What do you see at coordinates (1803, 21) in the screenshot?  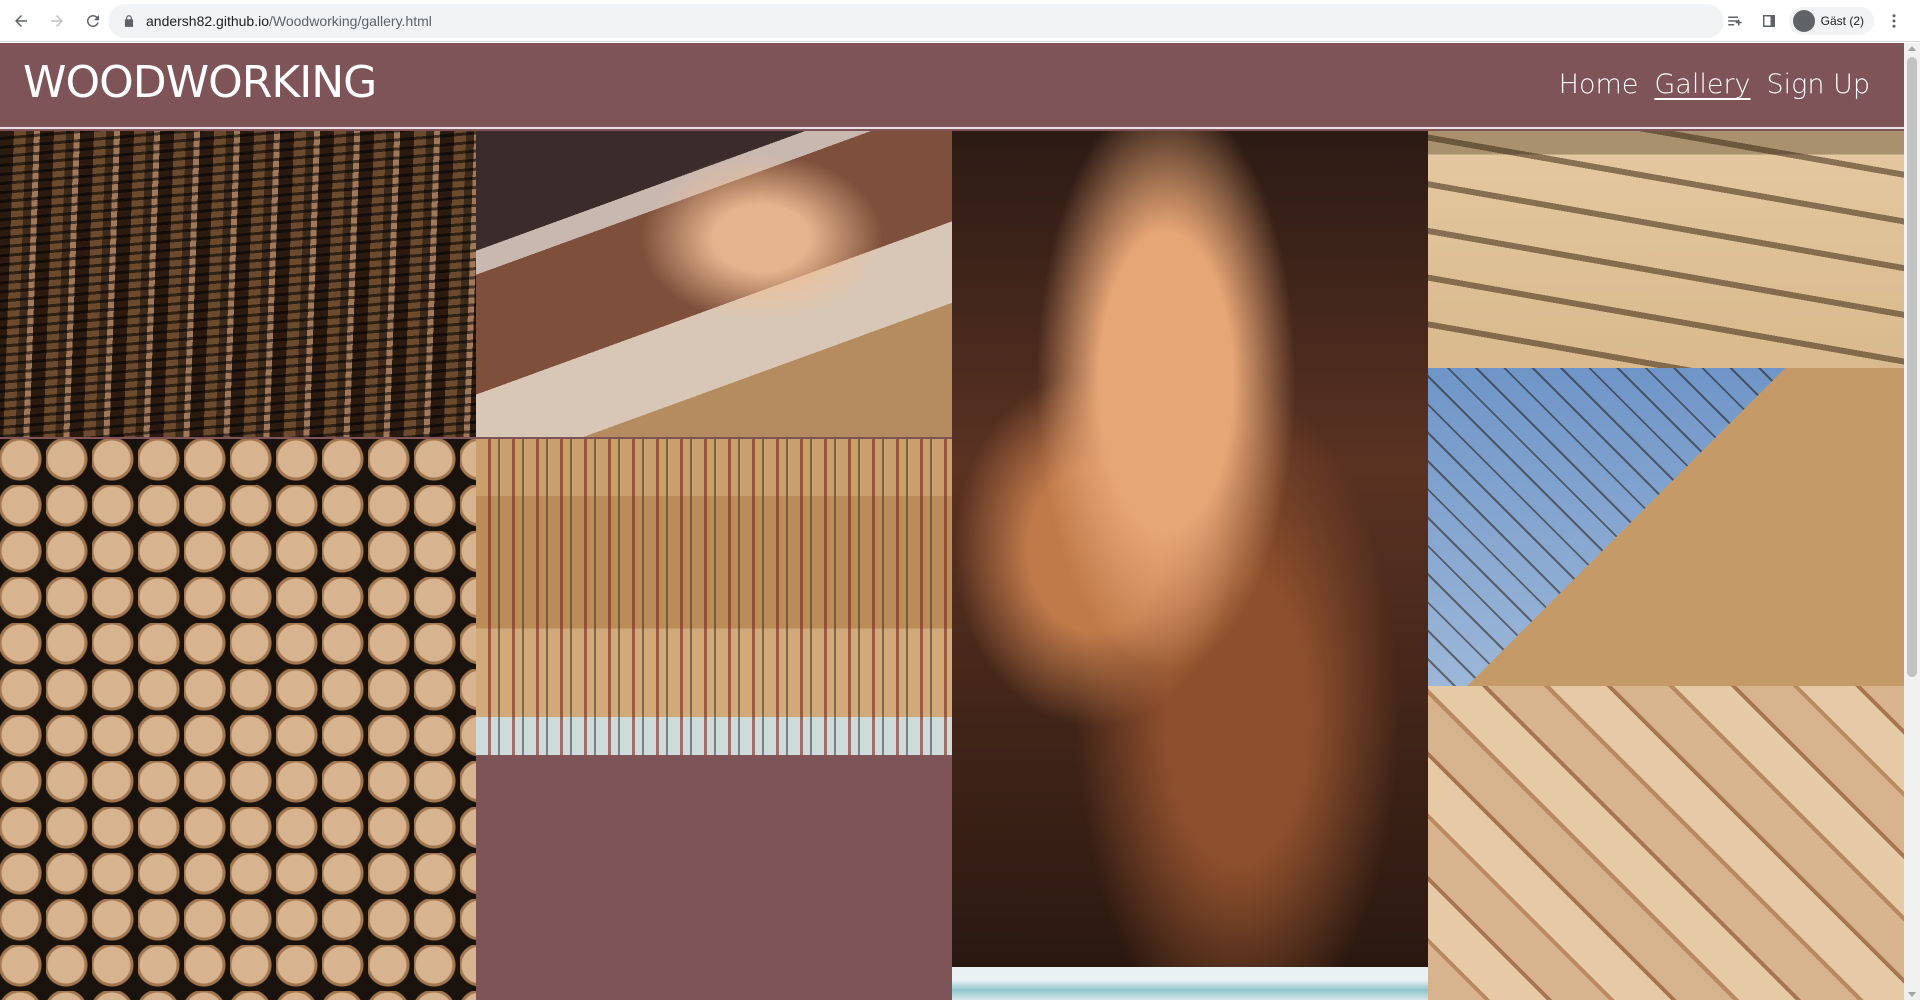 I see `avatar` at bounding box center [1803, 21].